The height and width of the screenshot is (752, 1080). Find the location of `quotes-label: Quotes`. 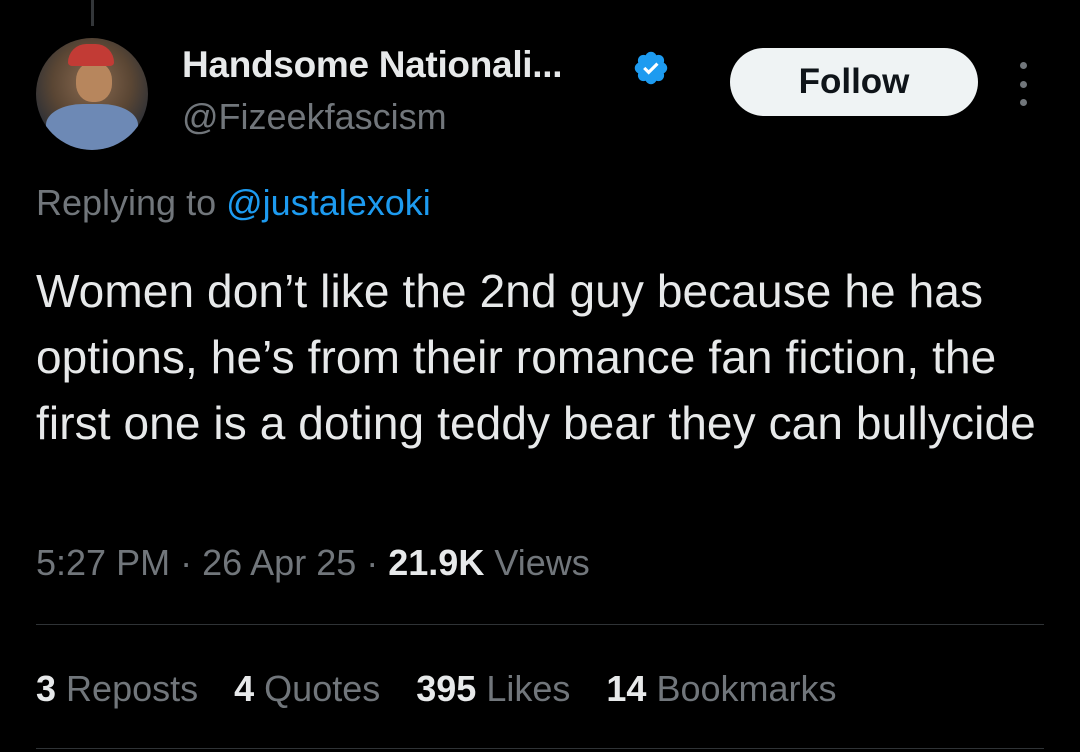

quotes-label: Quotes is located at coordinates (322, 688).